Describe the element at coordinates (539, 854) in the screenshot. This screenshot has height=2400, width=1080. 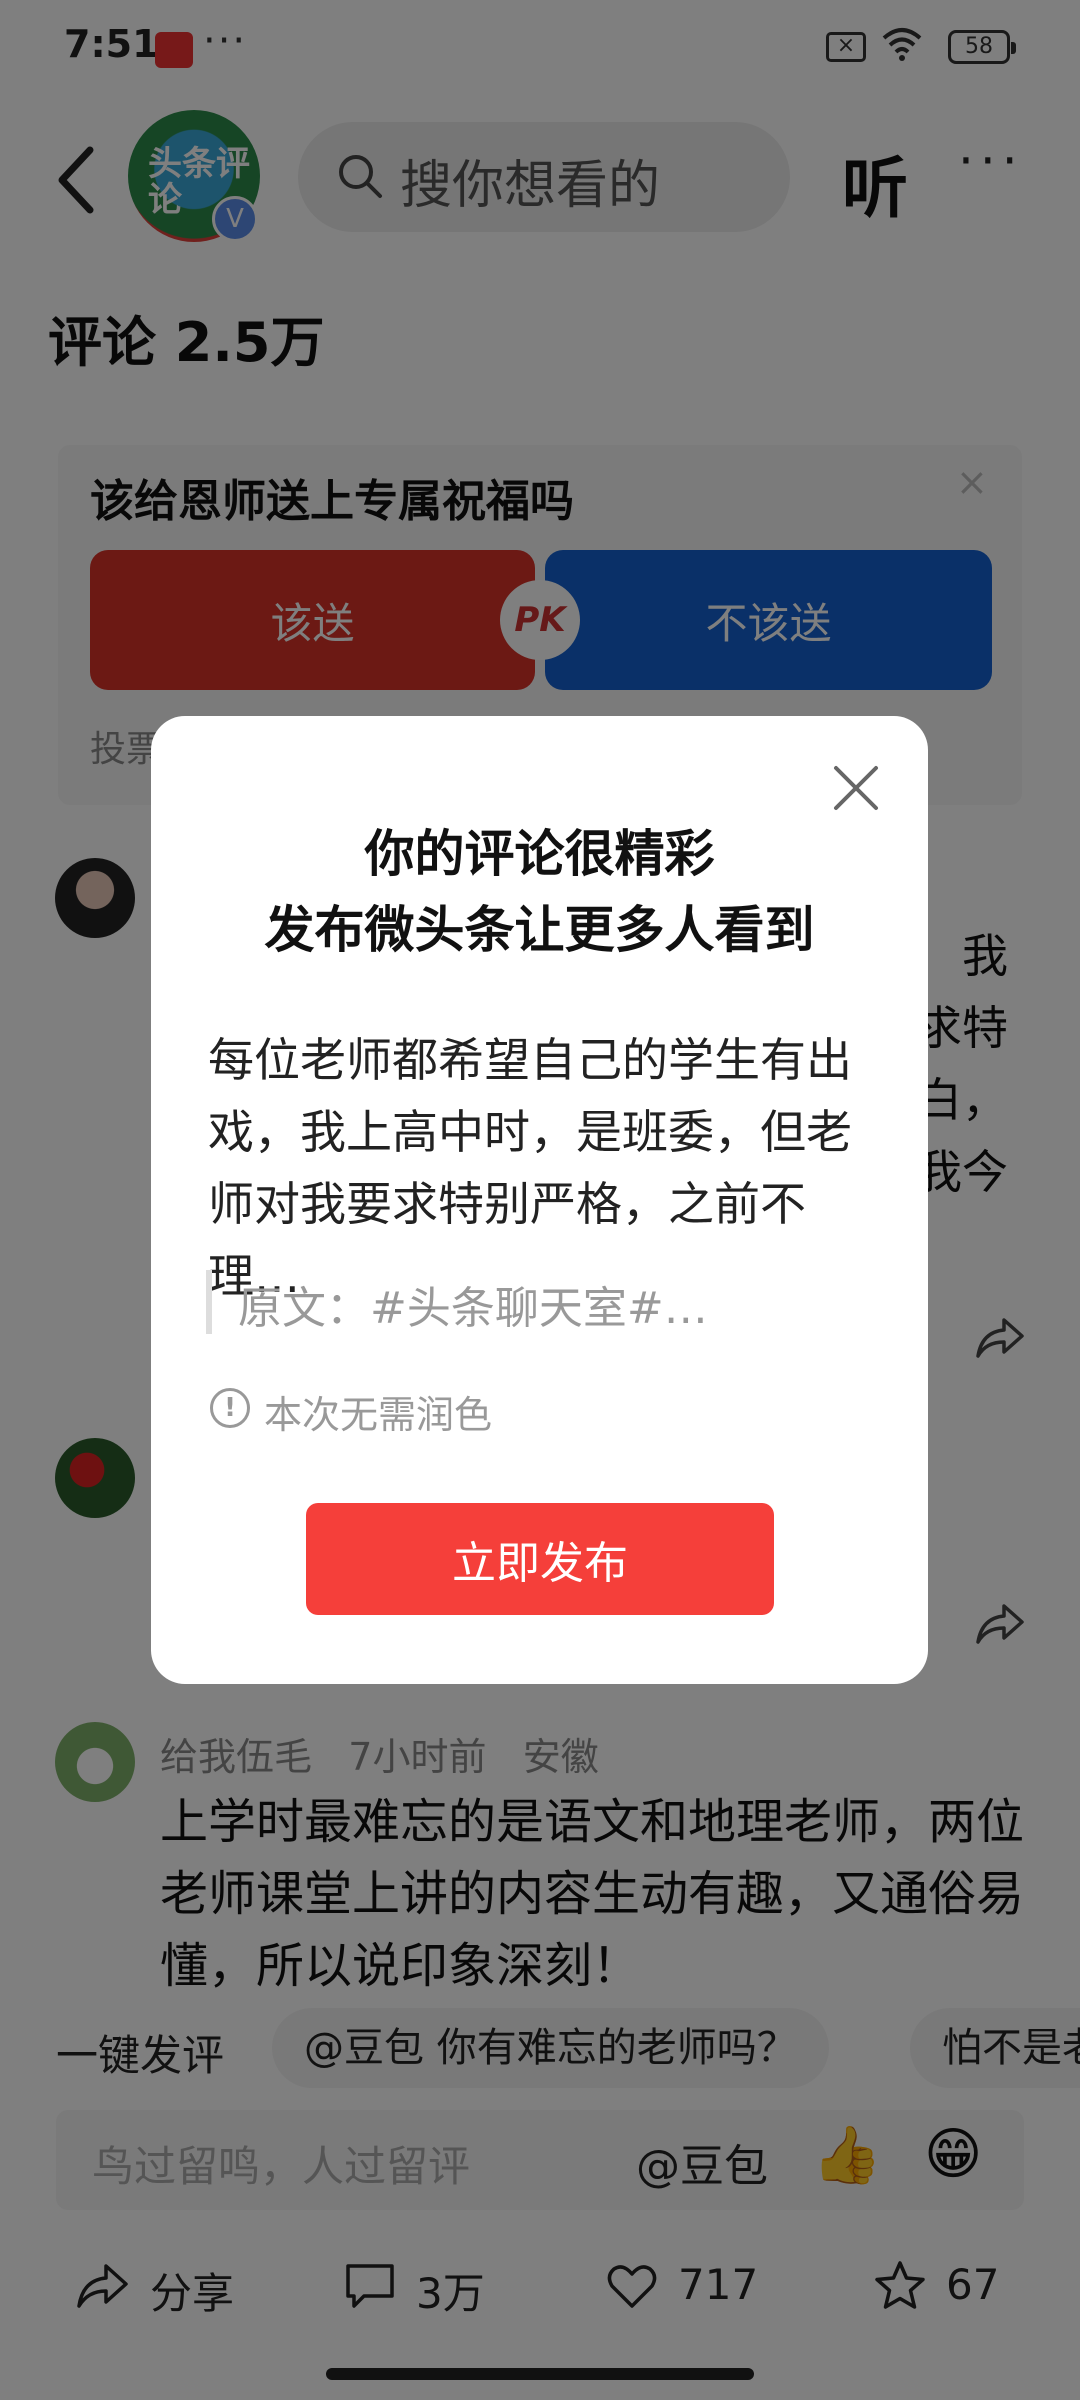
I see `dialog-title-line1: 你的评论很精彩` at that location.